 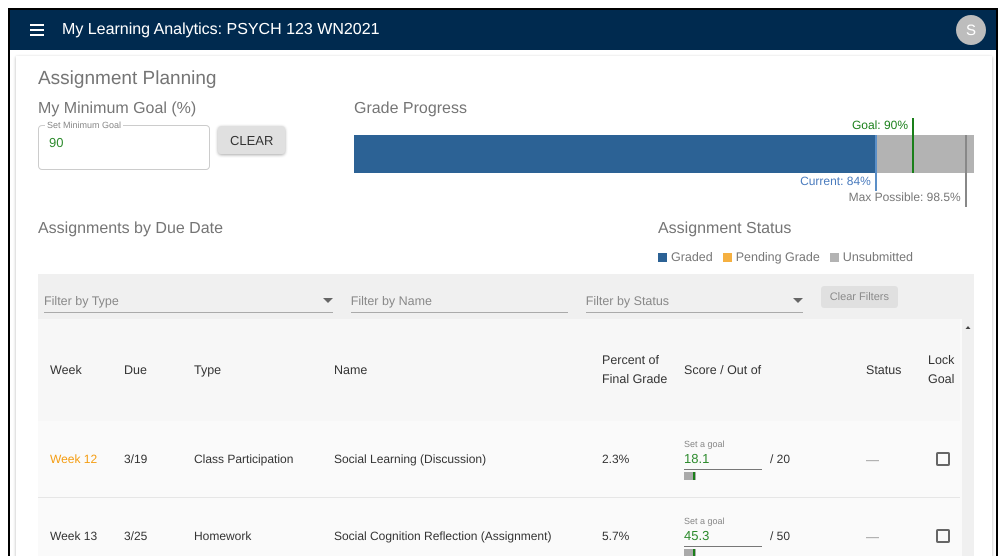 I want to click on clear-button: CLEAR, so click(x=252, y=140).